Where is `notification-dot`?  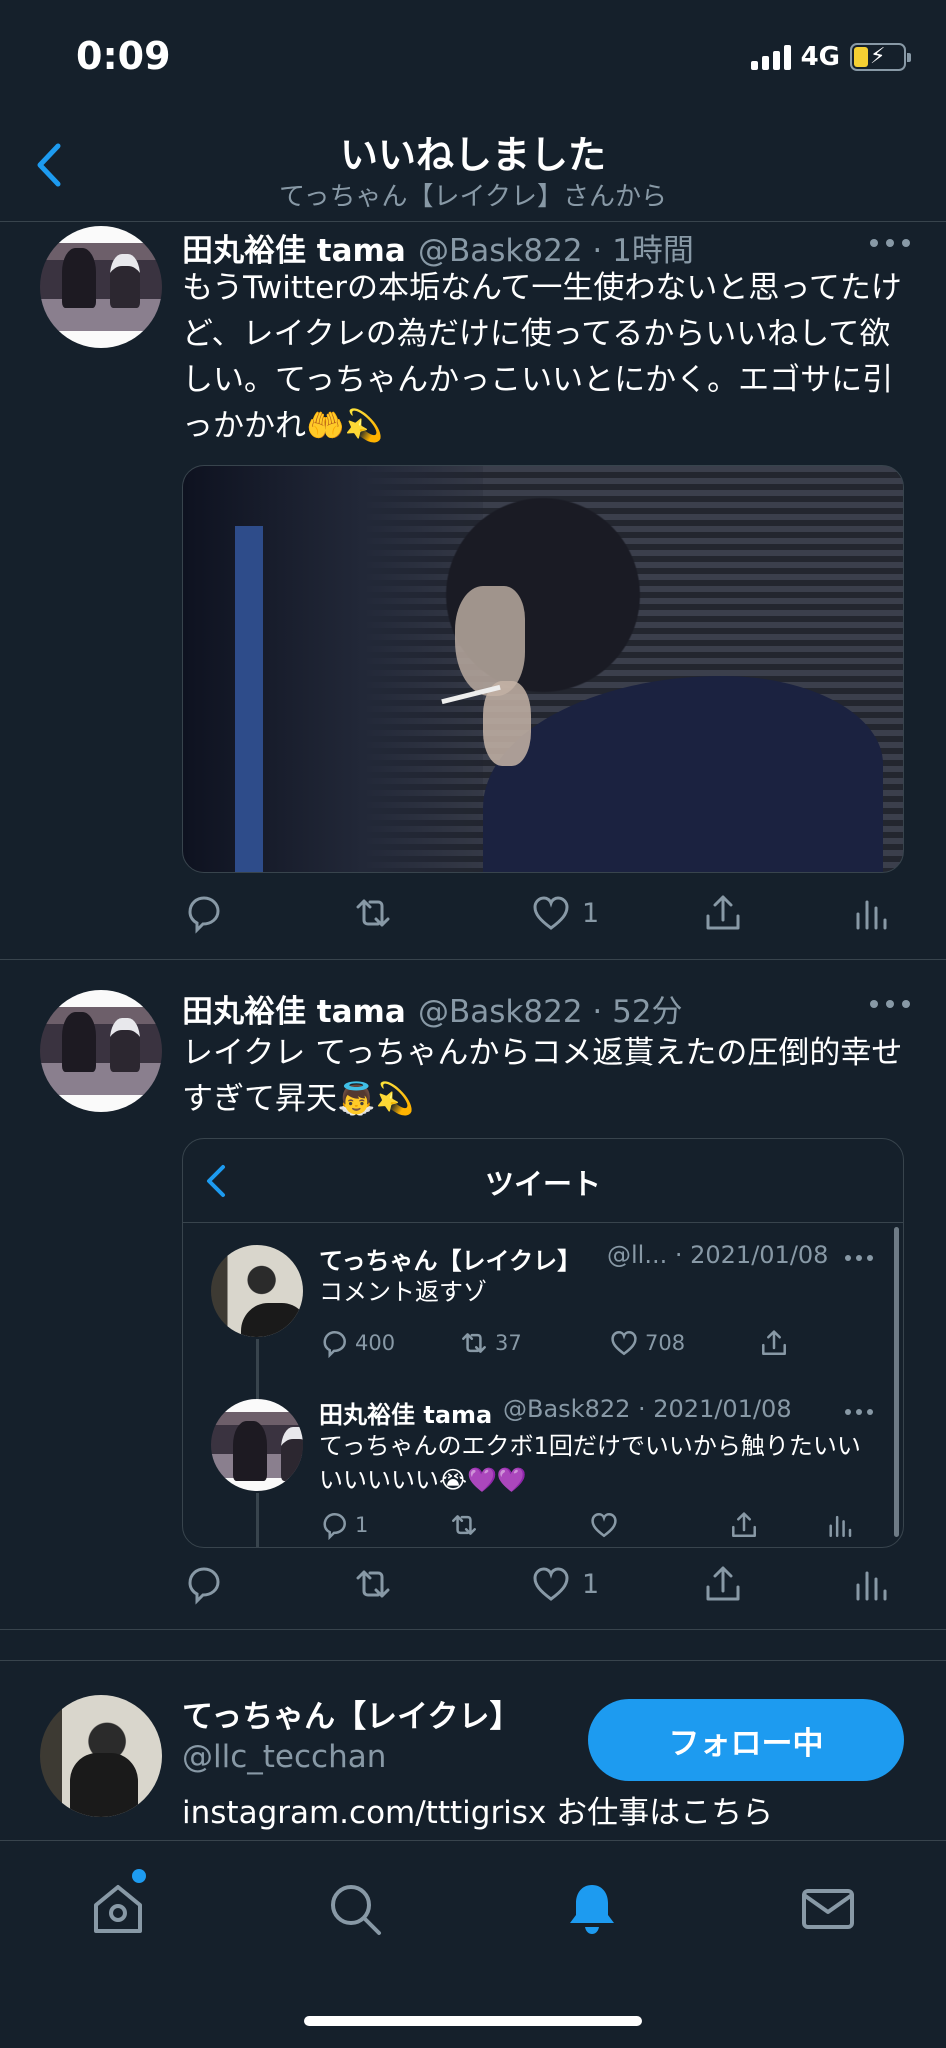 notification-dot is located at coordinates (139, 1876).